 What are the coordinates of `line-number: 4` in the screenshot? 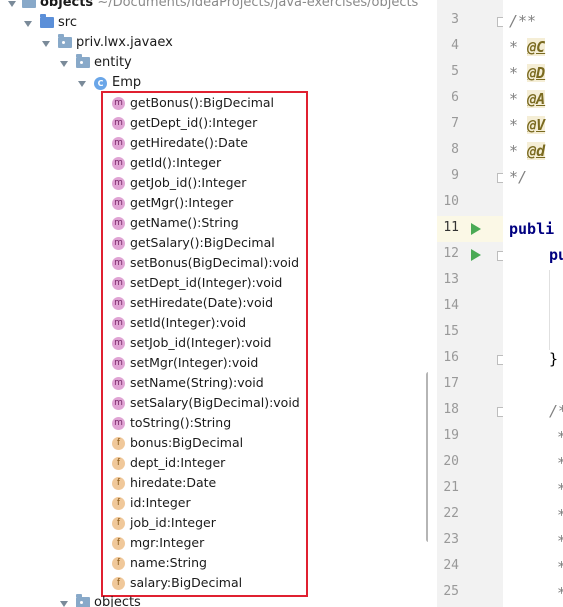 It's located at (455, 45).